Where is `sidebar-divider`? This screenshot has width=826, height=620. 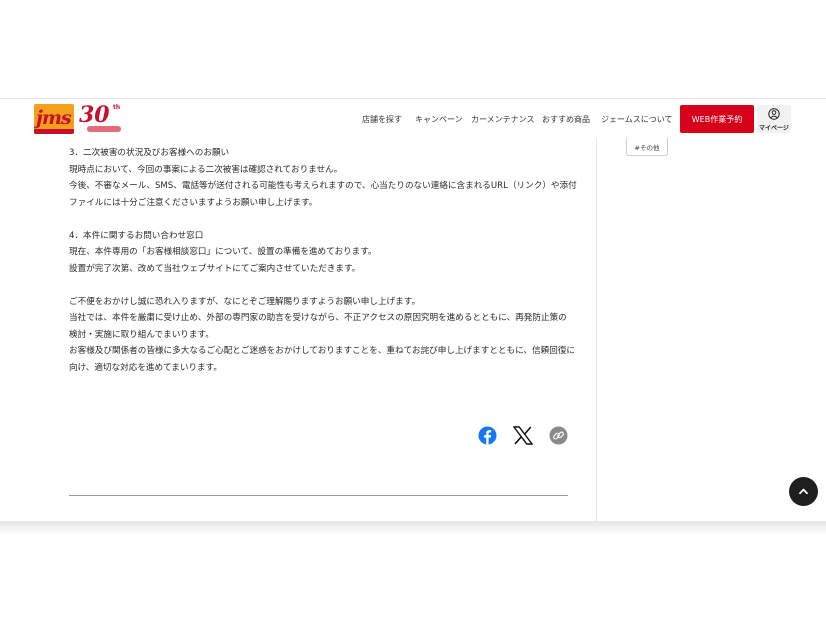
sidebar-divider is located at coordinates (596, 330).